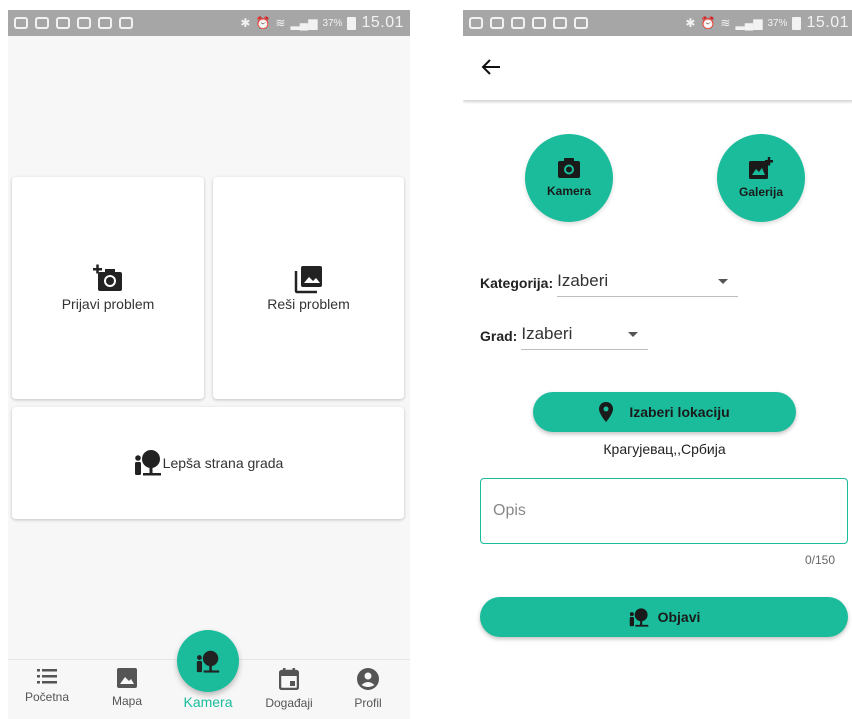 This screenshot has width=852, height=719. I want to click on arrow-back-icon, so click(491, 67).